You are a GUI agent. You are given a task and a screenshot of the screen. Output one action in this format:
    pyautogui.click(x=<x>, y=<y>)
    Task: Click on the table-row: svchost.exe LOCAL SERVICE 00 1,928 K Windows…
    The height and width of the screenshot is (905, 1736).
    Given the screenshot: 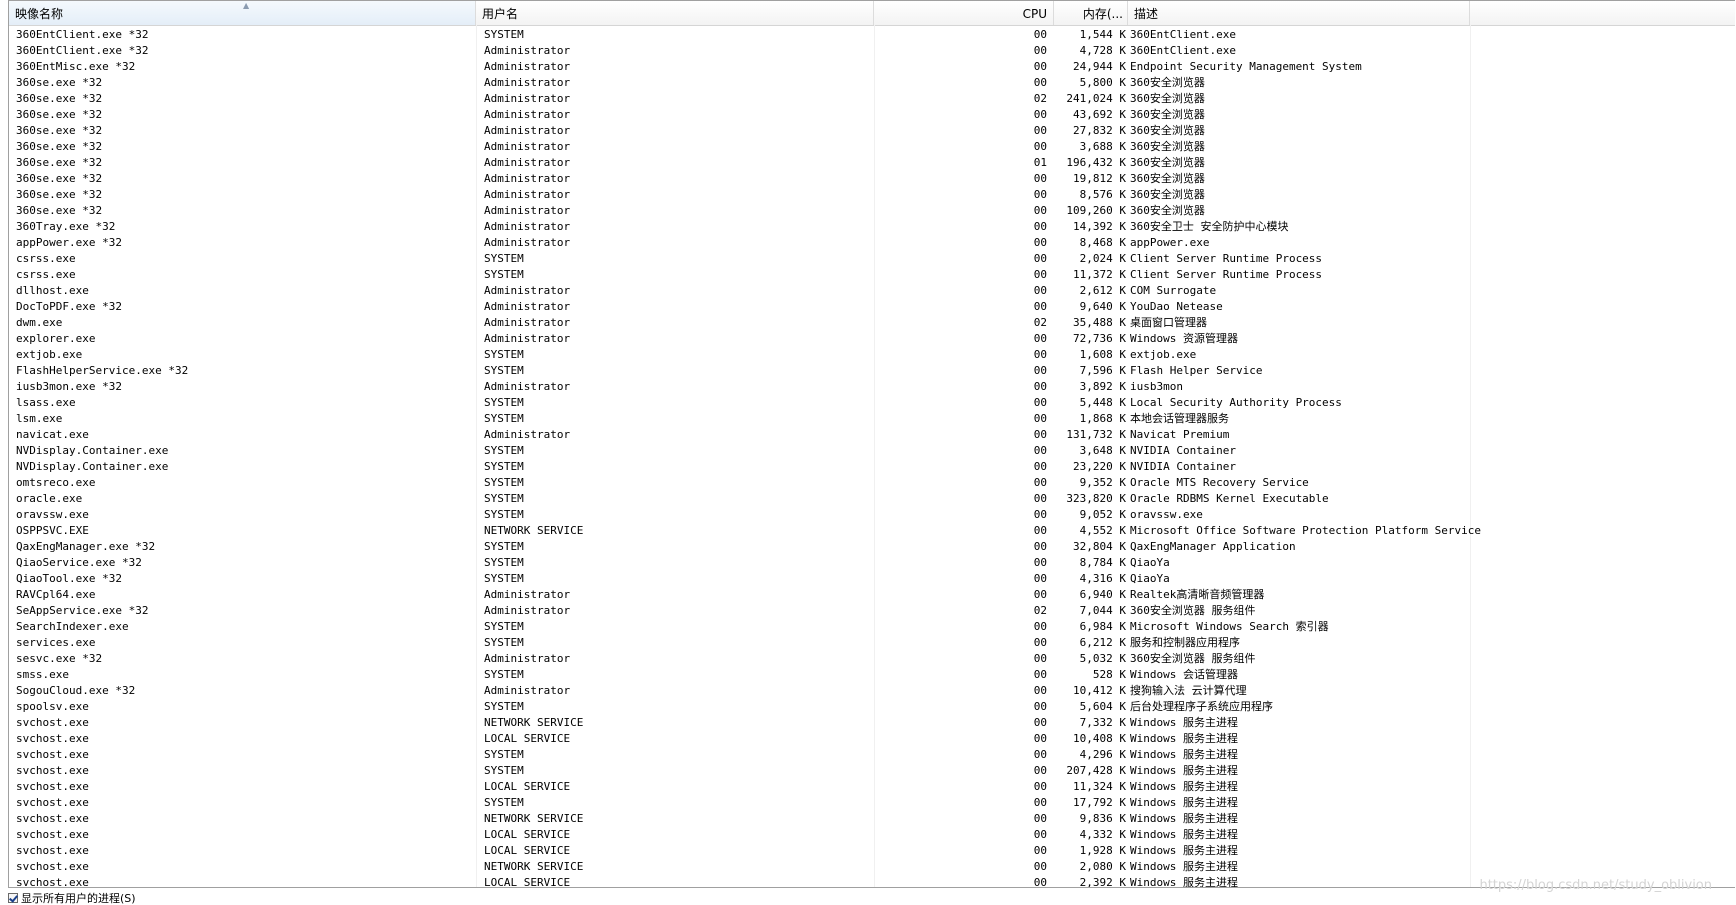 What is the action you would take?
    pyautogui.click(x=872, y=851)
    